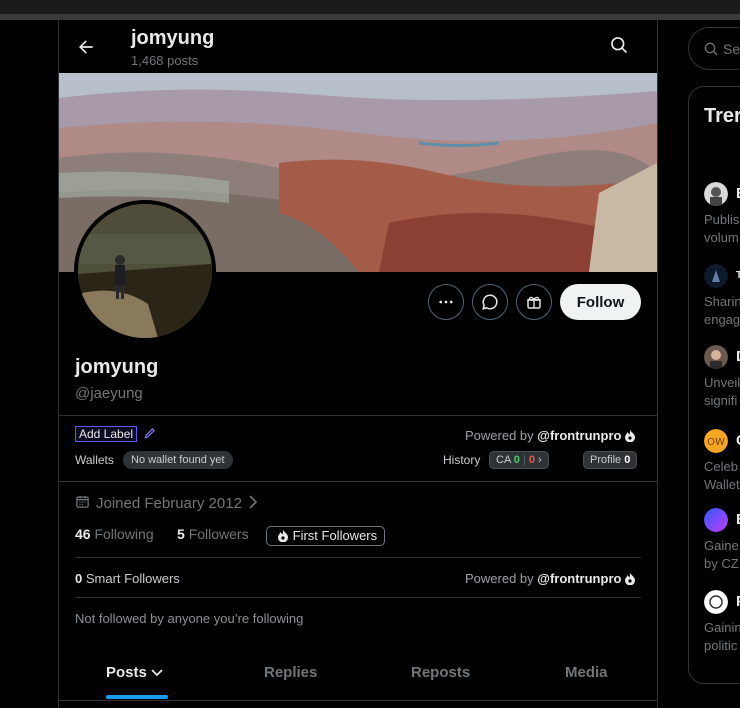 The height and width of the screenshot is (708, 740). What do you see at coordinates (127, 578) in the screenshot?
I see `smart-followers: 0 Smart Followers` at bounding box center [127, 578].